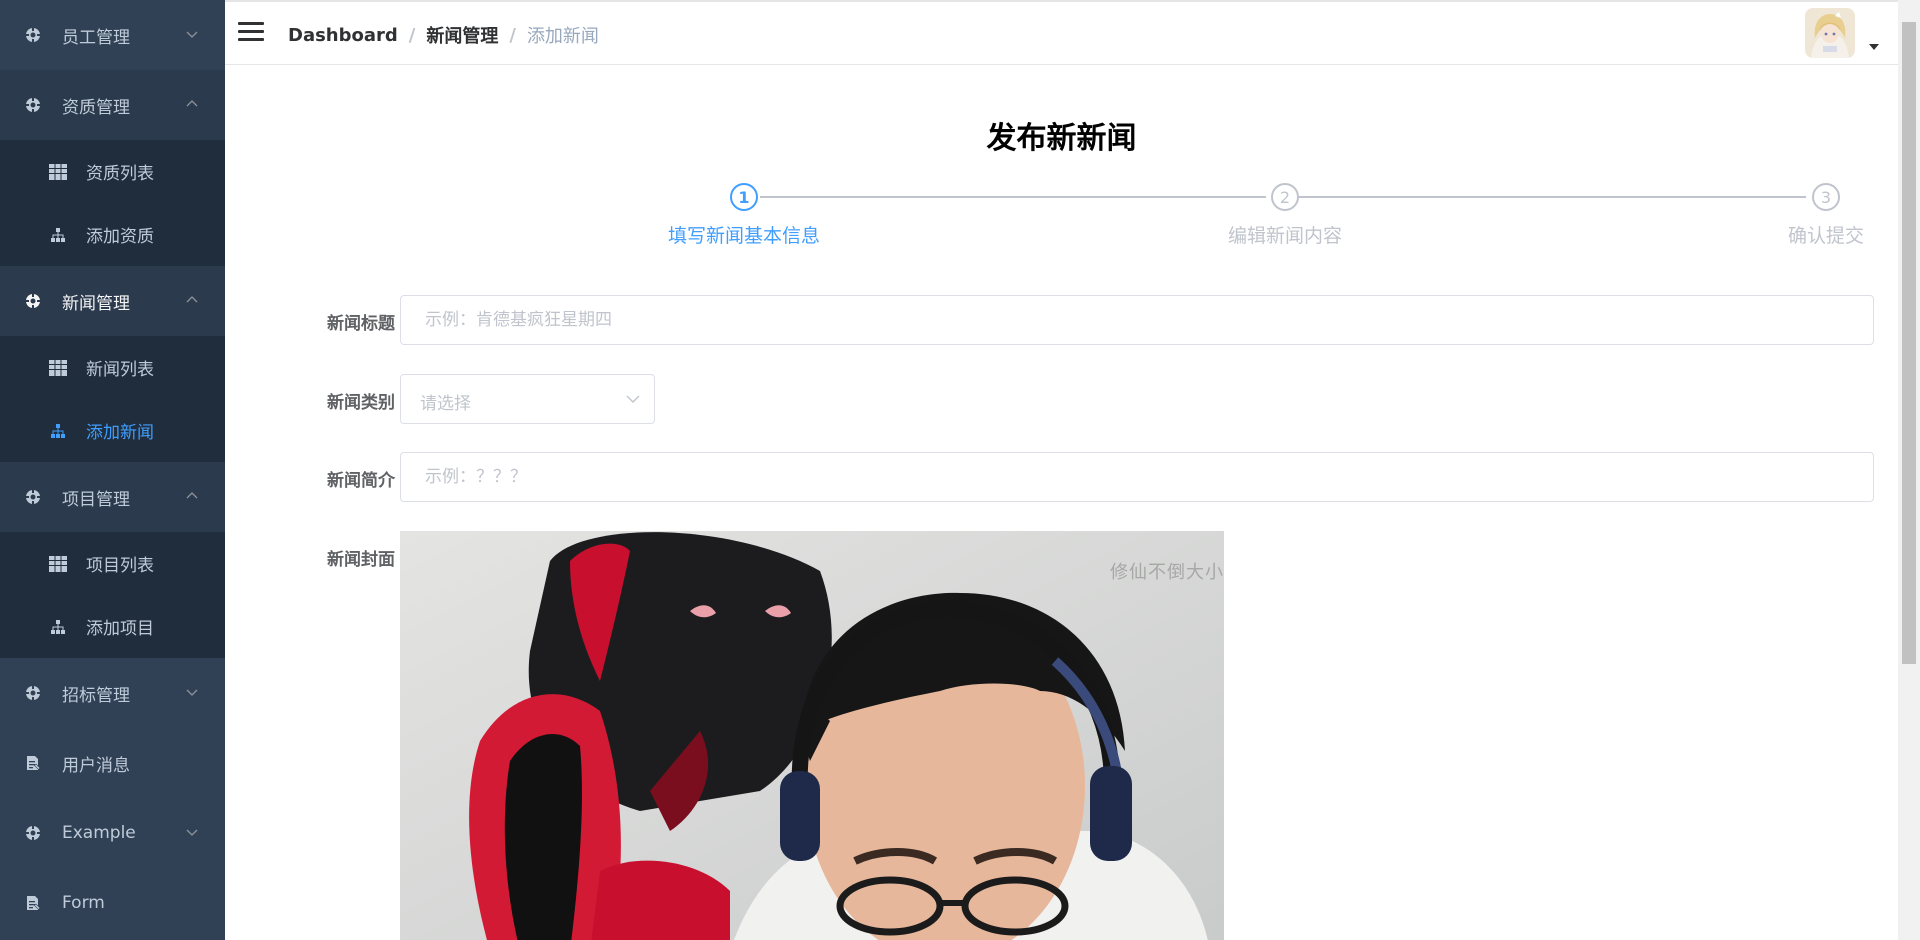  Describe the element at coordinates (120, 629) in the screenshot. I see `sidebar-item-label: 添加项目` at that location.